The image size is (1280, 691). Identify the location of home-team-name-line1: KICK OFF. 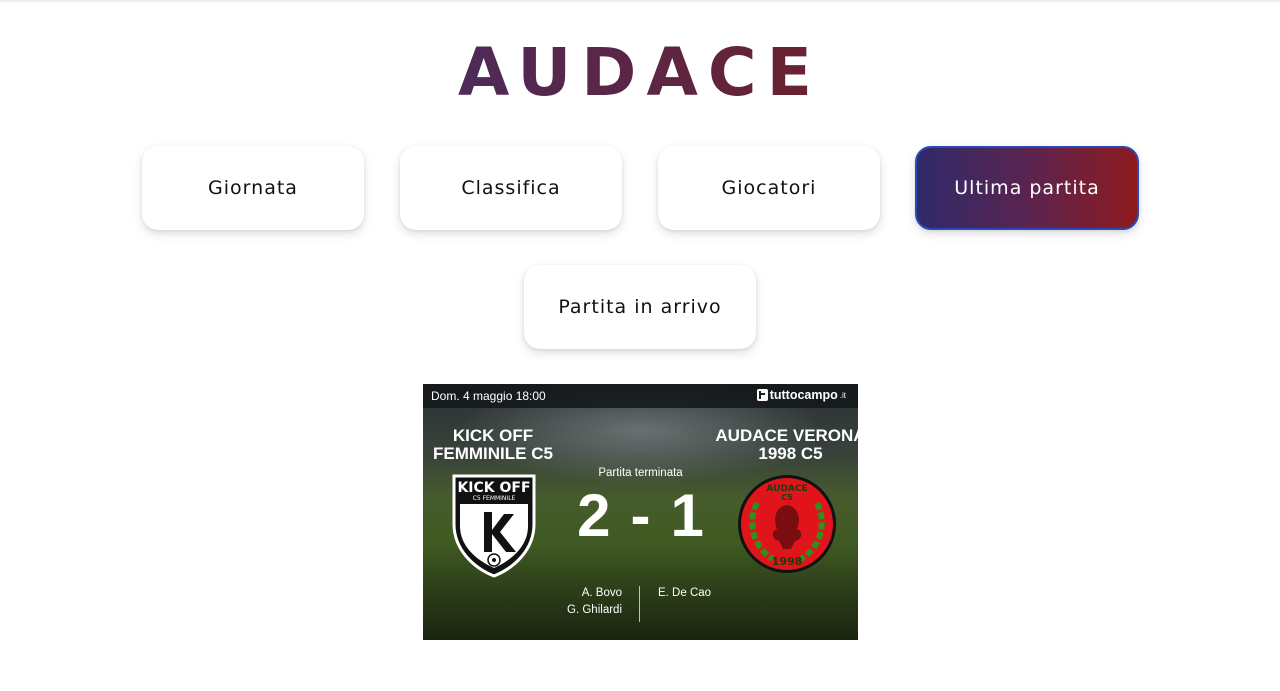
(493, 435).